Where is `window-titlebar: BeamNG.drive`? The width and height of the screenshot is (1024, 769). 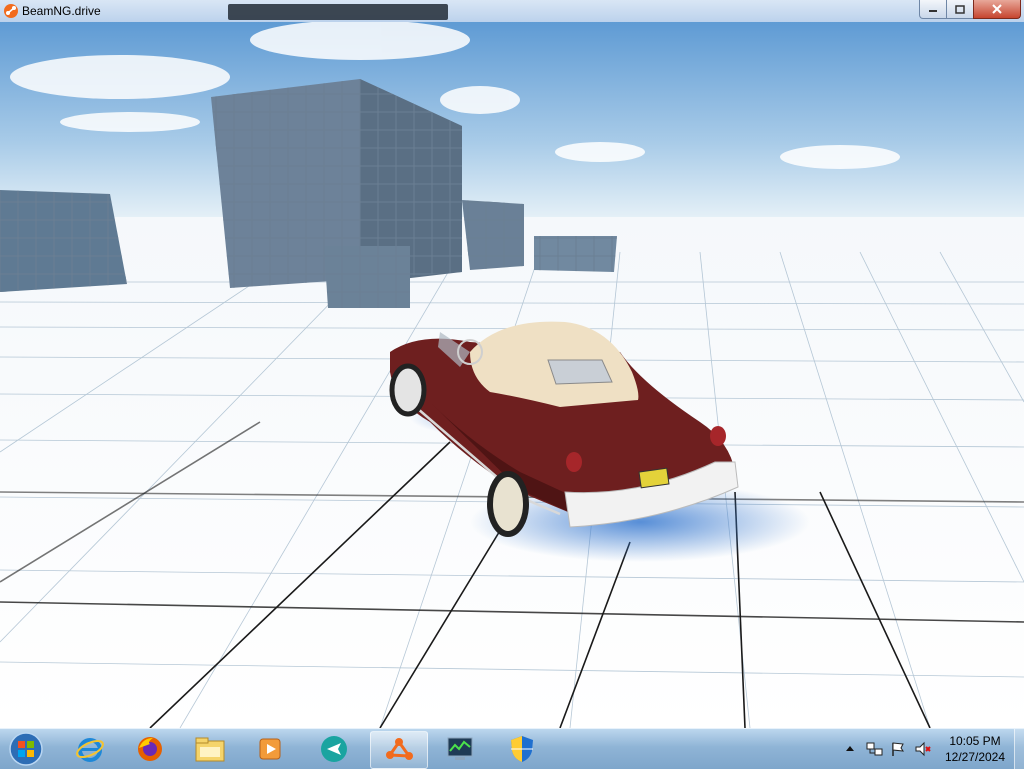 window-titlebar: BeamNG.drive is located at coordinates (512, 11).